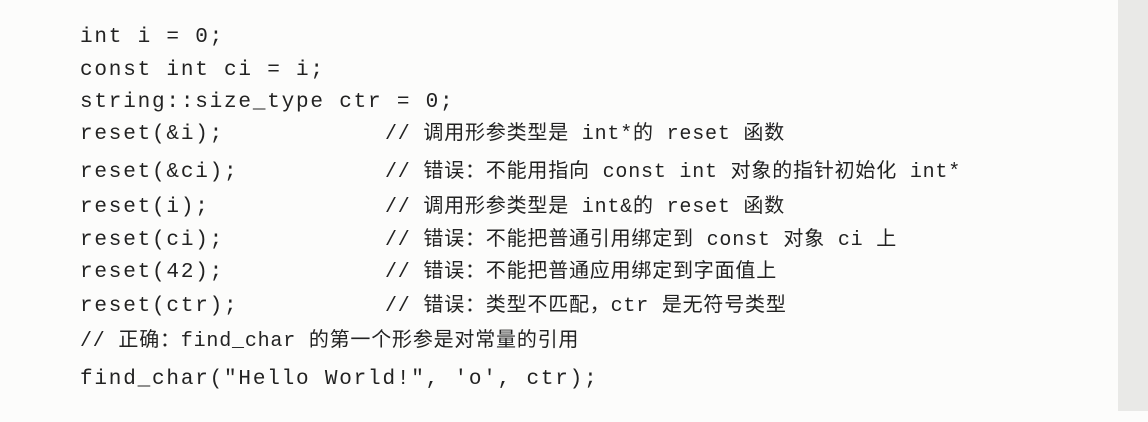 Image resolution: width=1148 pixels, height=422 pixels. I want to click on code-text: reset(ci);, so click(152, 240).